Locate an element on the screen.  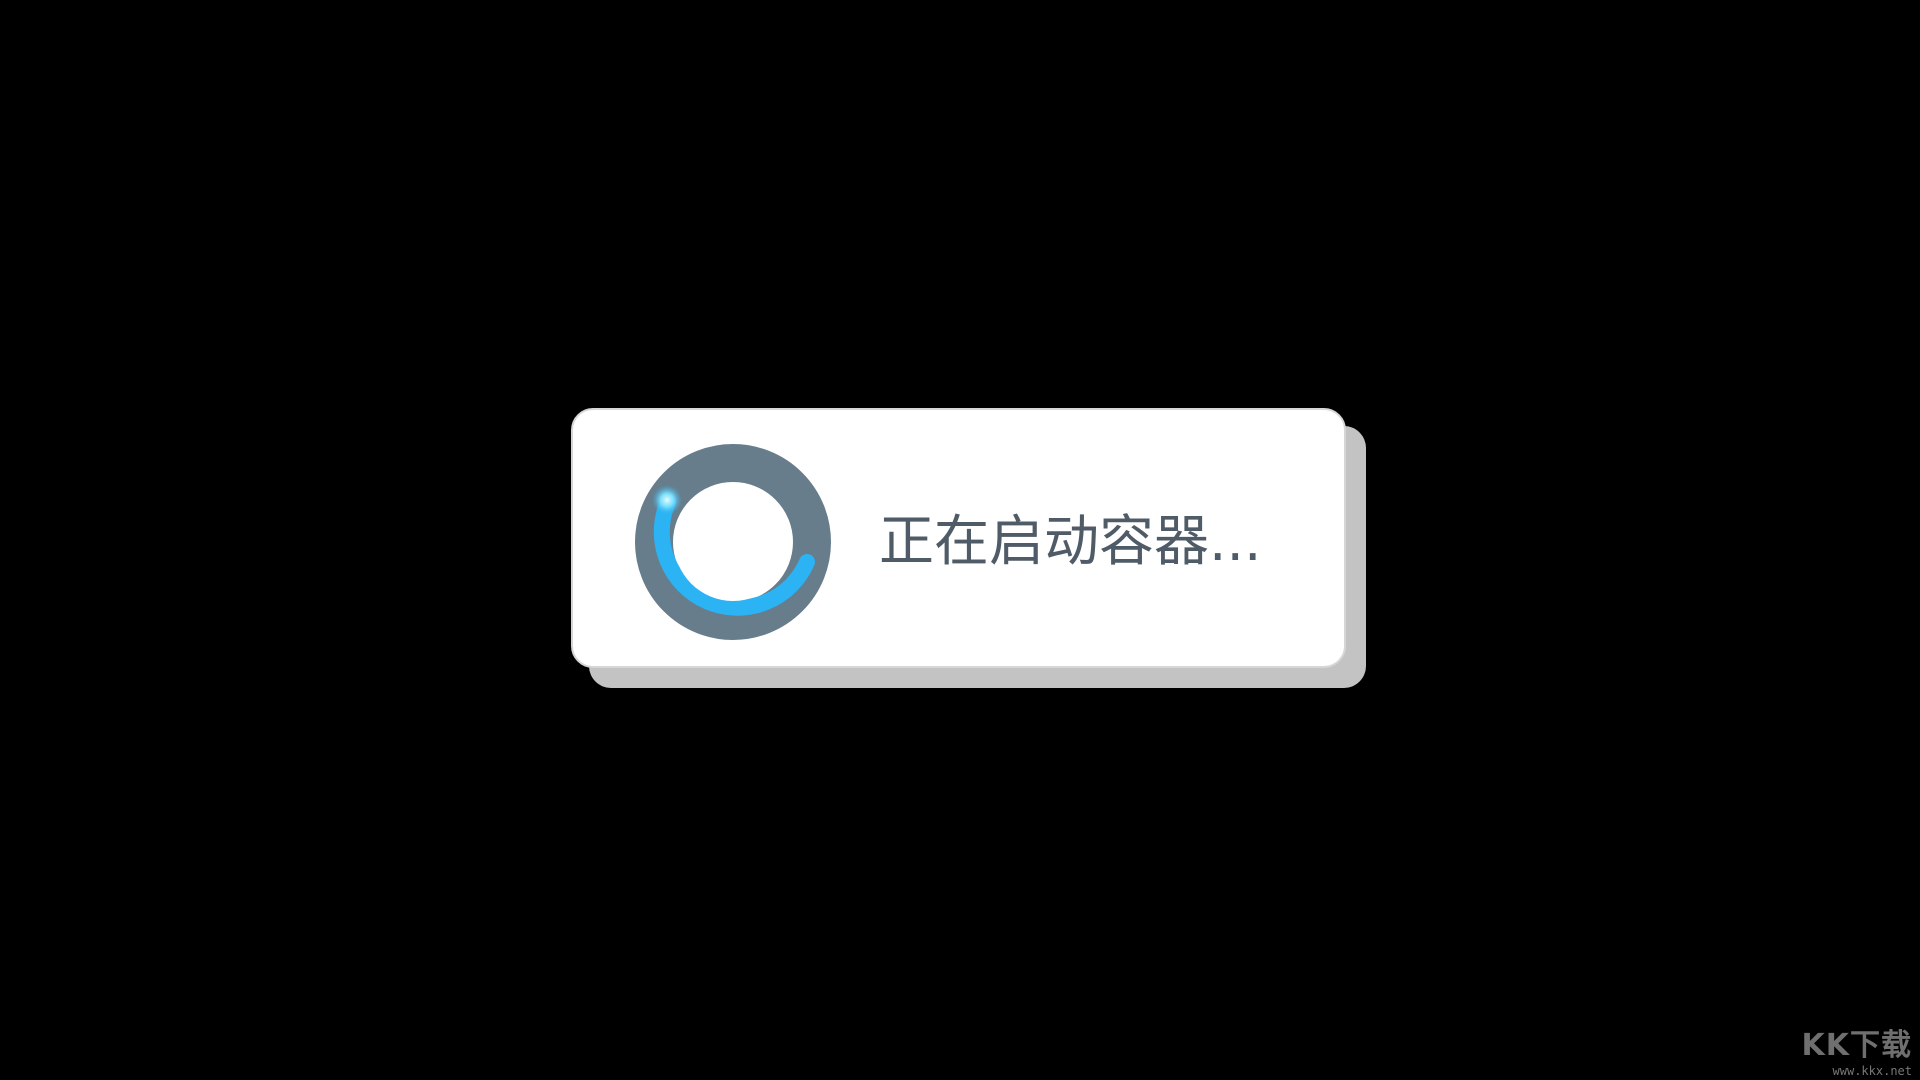
watermark: KK下载 www.kkx.net is located at coordinates (1852, 1049).